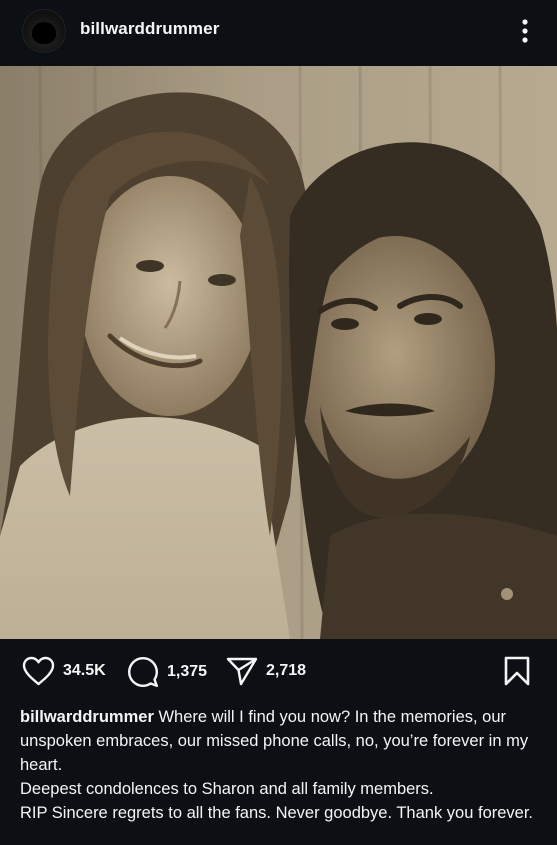 This screenshot has height=845, width=557. Describe the element at coordinates (517, 671) in the screenshot. I see `bookmark-icon` at that location.